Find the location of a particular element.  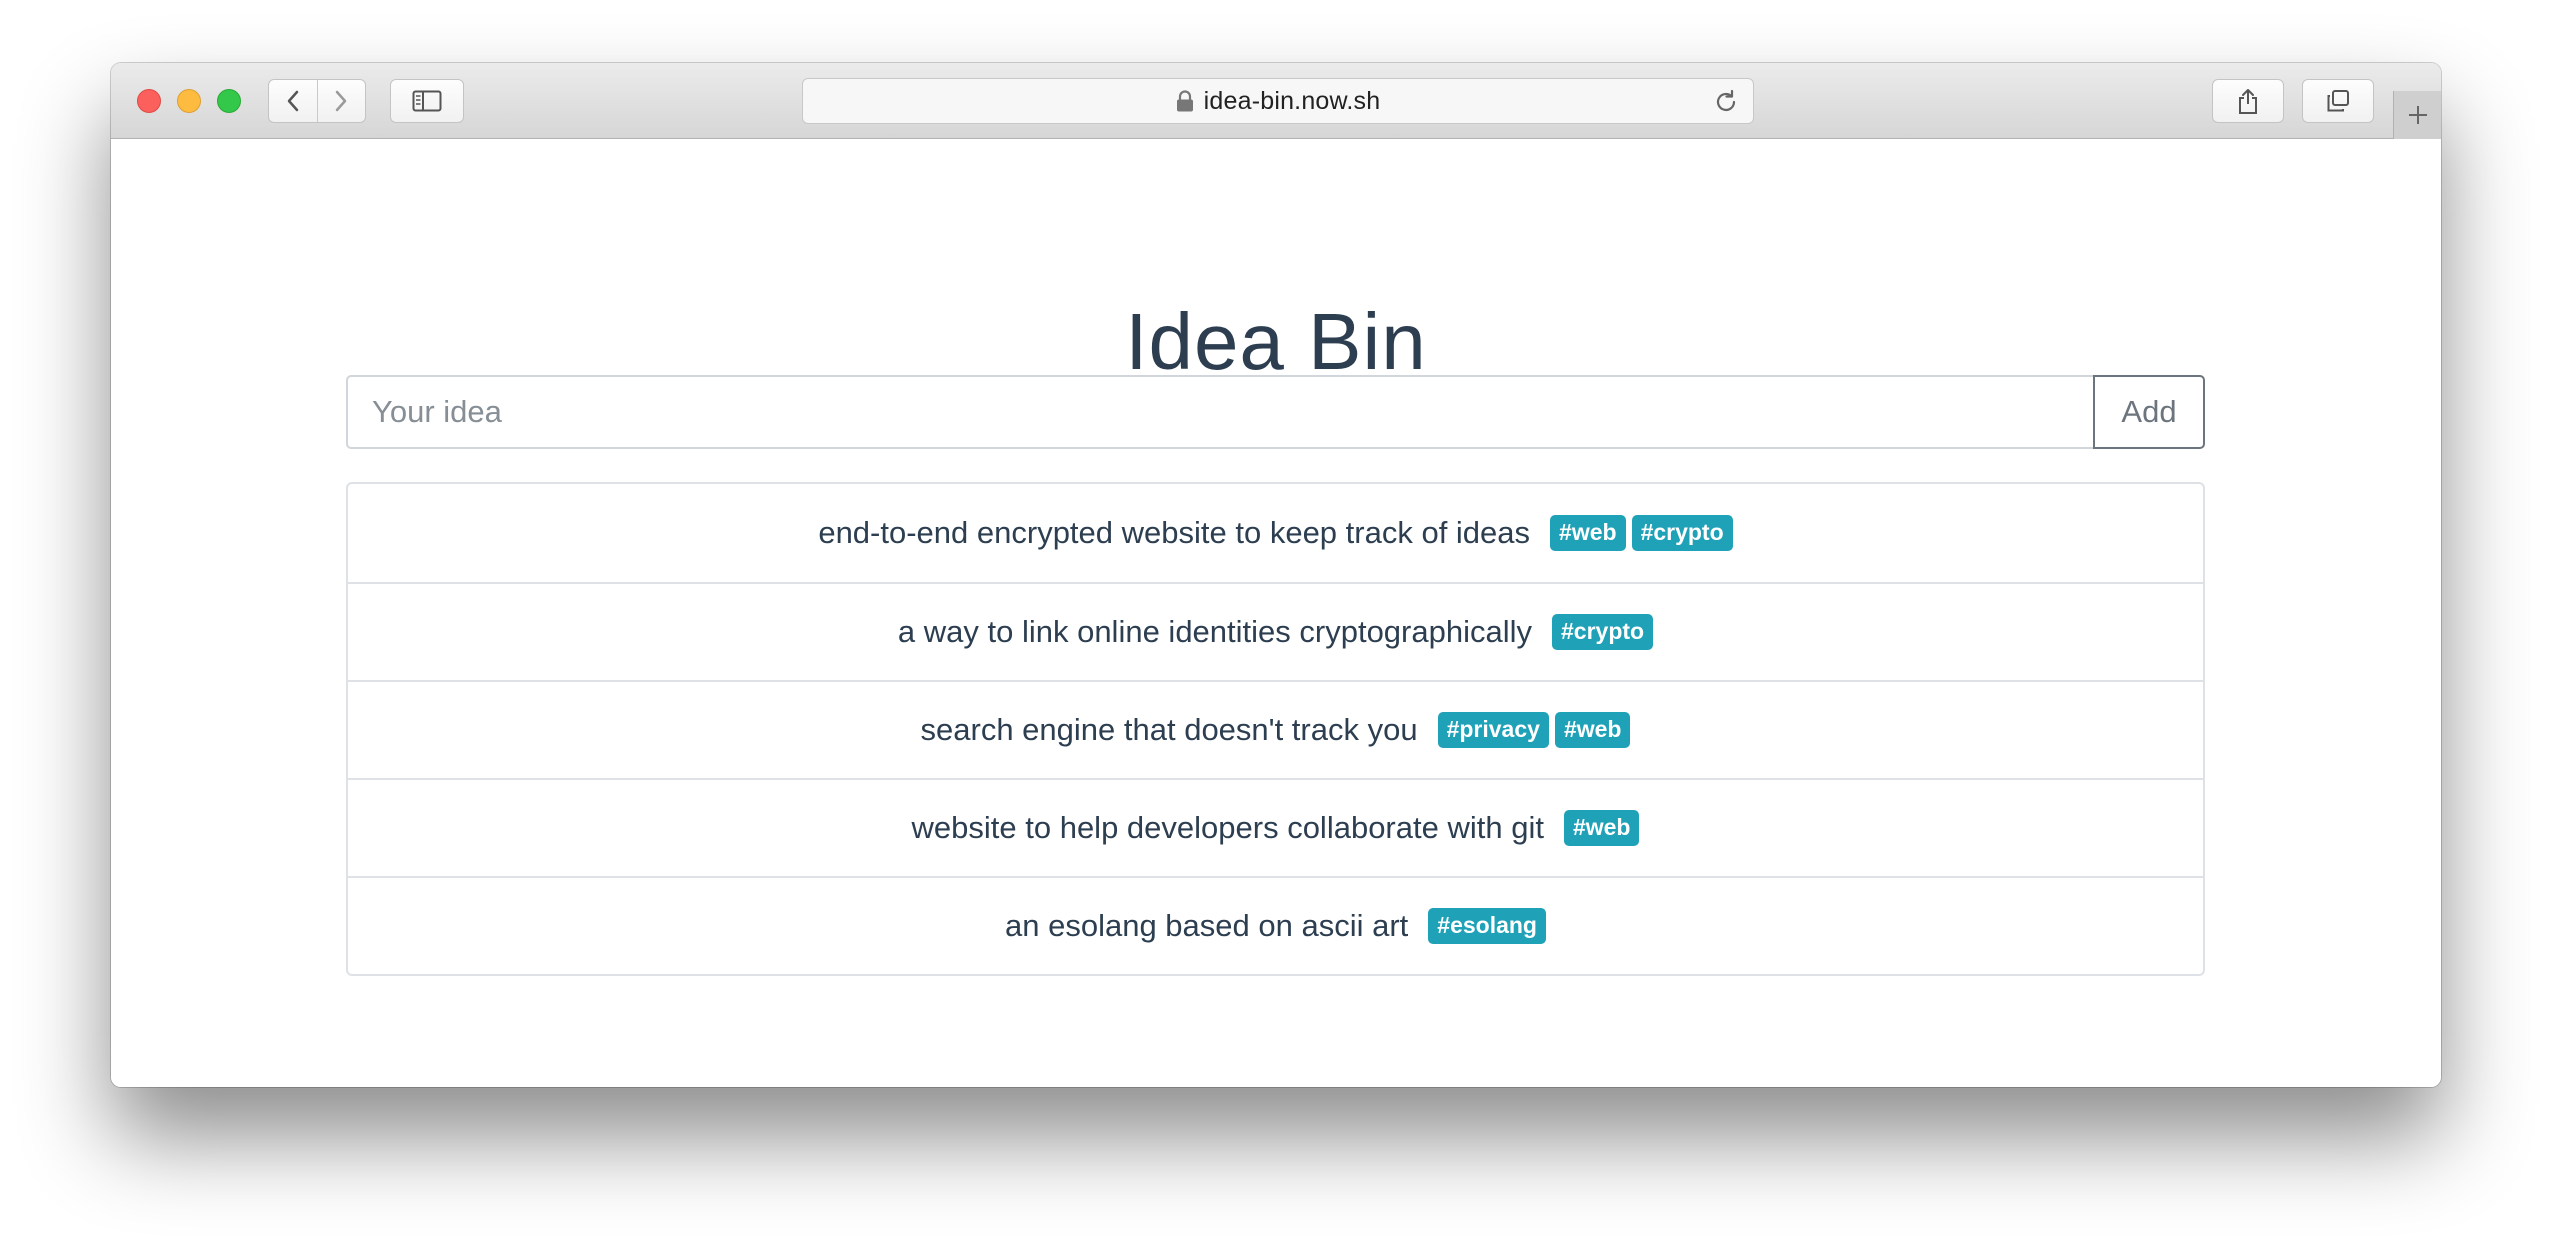

chevron-right-icon is located at coordinates (341, 101).